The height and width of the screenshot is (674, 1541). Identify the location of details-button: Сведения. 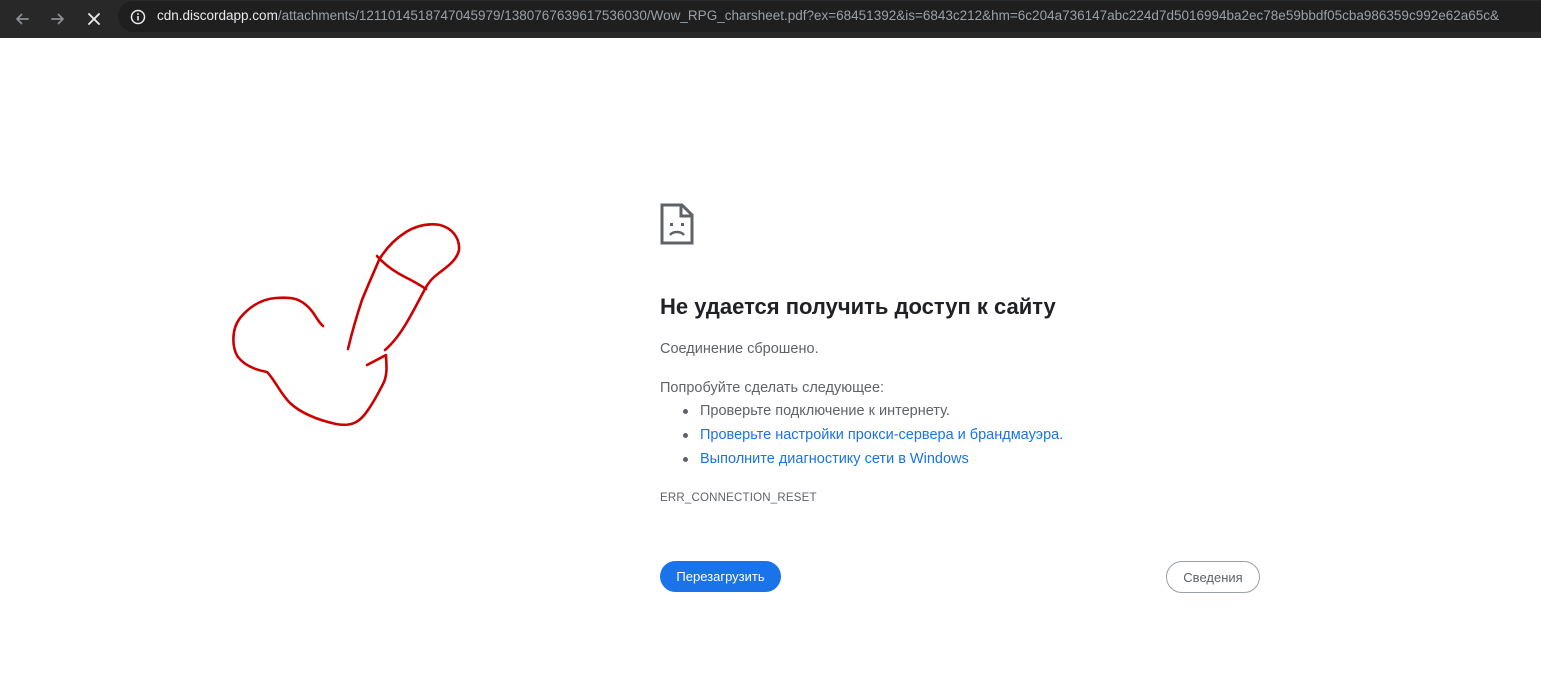
(1213, 577).